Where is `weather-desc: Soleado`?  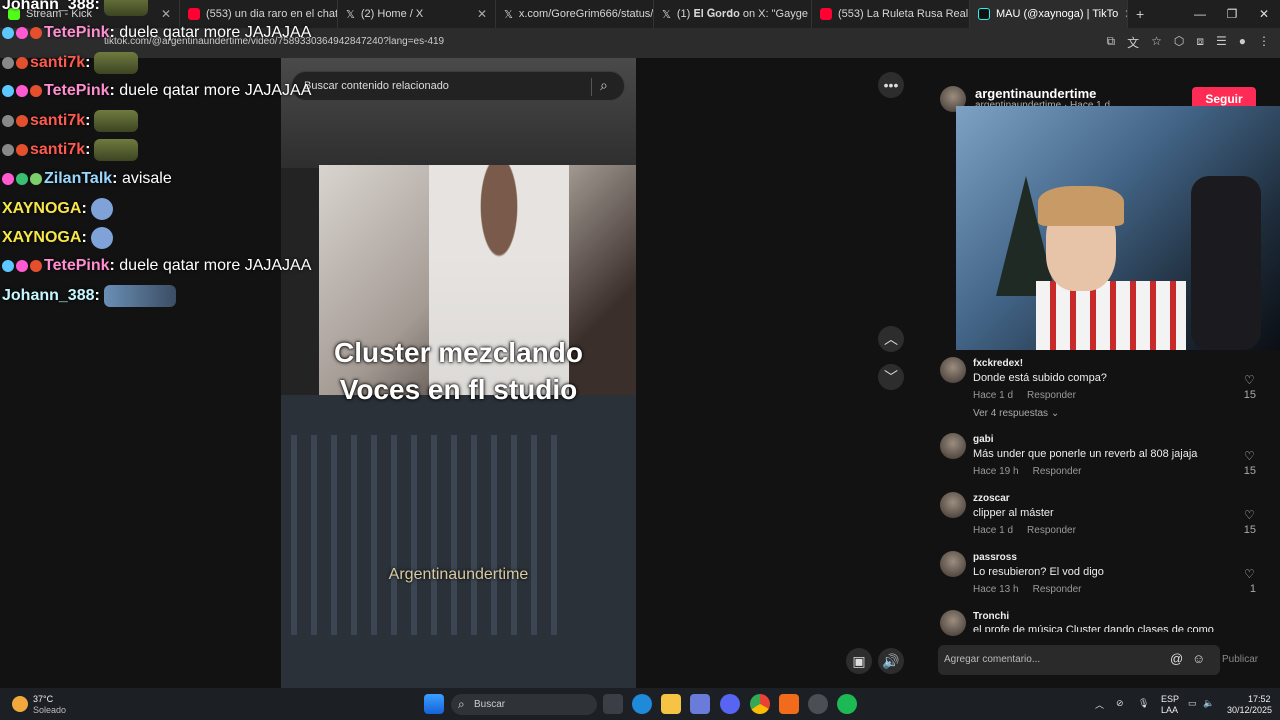 weather-desc: Soleado is located at coordinates (50, 710).